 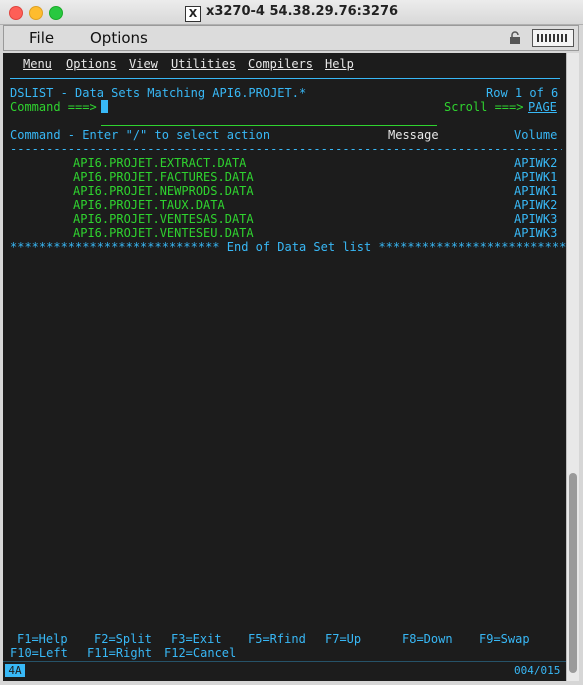 What do you see at coordinates (343, 639) in the screenshot?
I see `pf7-key: F7=Up` at bounding box center [343, 639].